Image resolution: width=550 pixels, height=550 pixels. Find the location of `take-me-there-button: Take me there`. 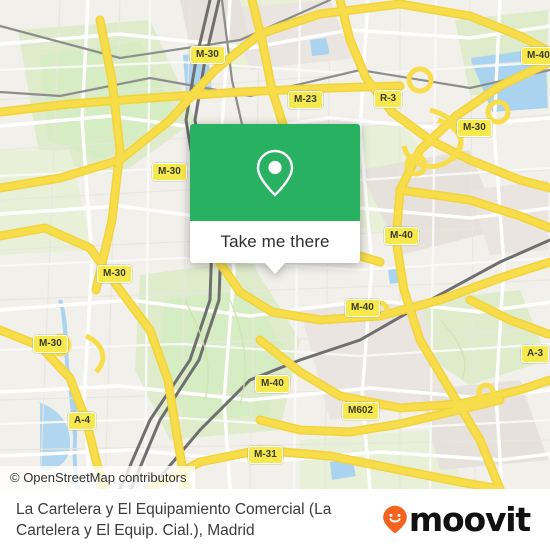

take-me-there-button: Take me there is located at coordinates (274, 242).